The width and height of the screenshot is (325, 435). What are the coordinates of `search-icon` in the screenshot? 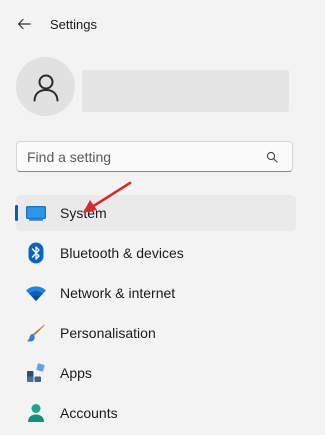 It's located at (272, 157).